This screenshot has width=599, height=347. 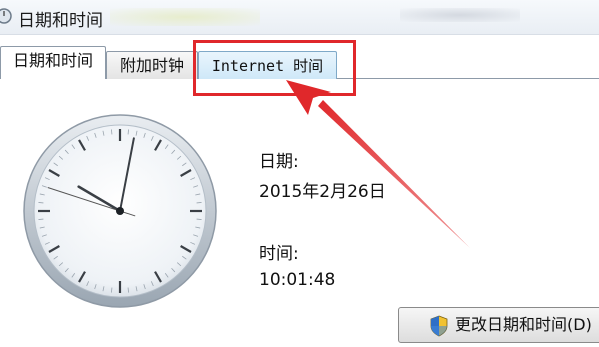 I want to click on uac-shield-icon, so click(x=439, y=326).